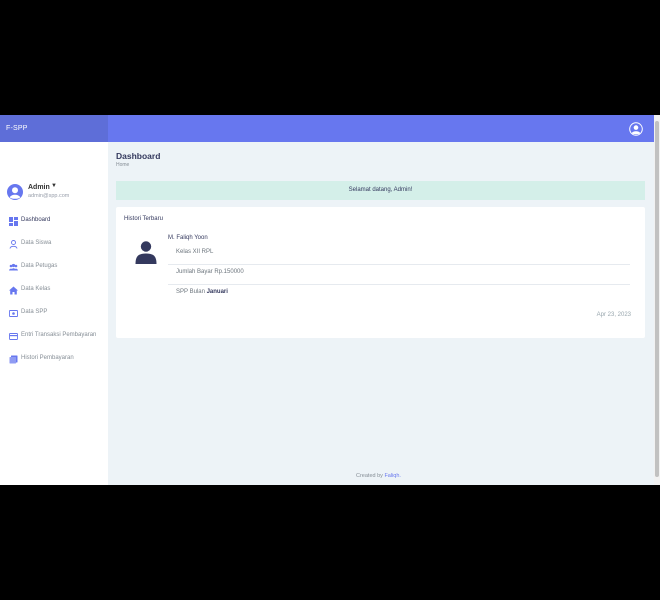 The width and height of the screenshot is (660, 600). What do you see at coordinates (327, 128) in the screenshot?
I see `top-navbar: F-SPP` at bounding box center [327, 128].